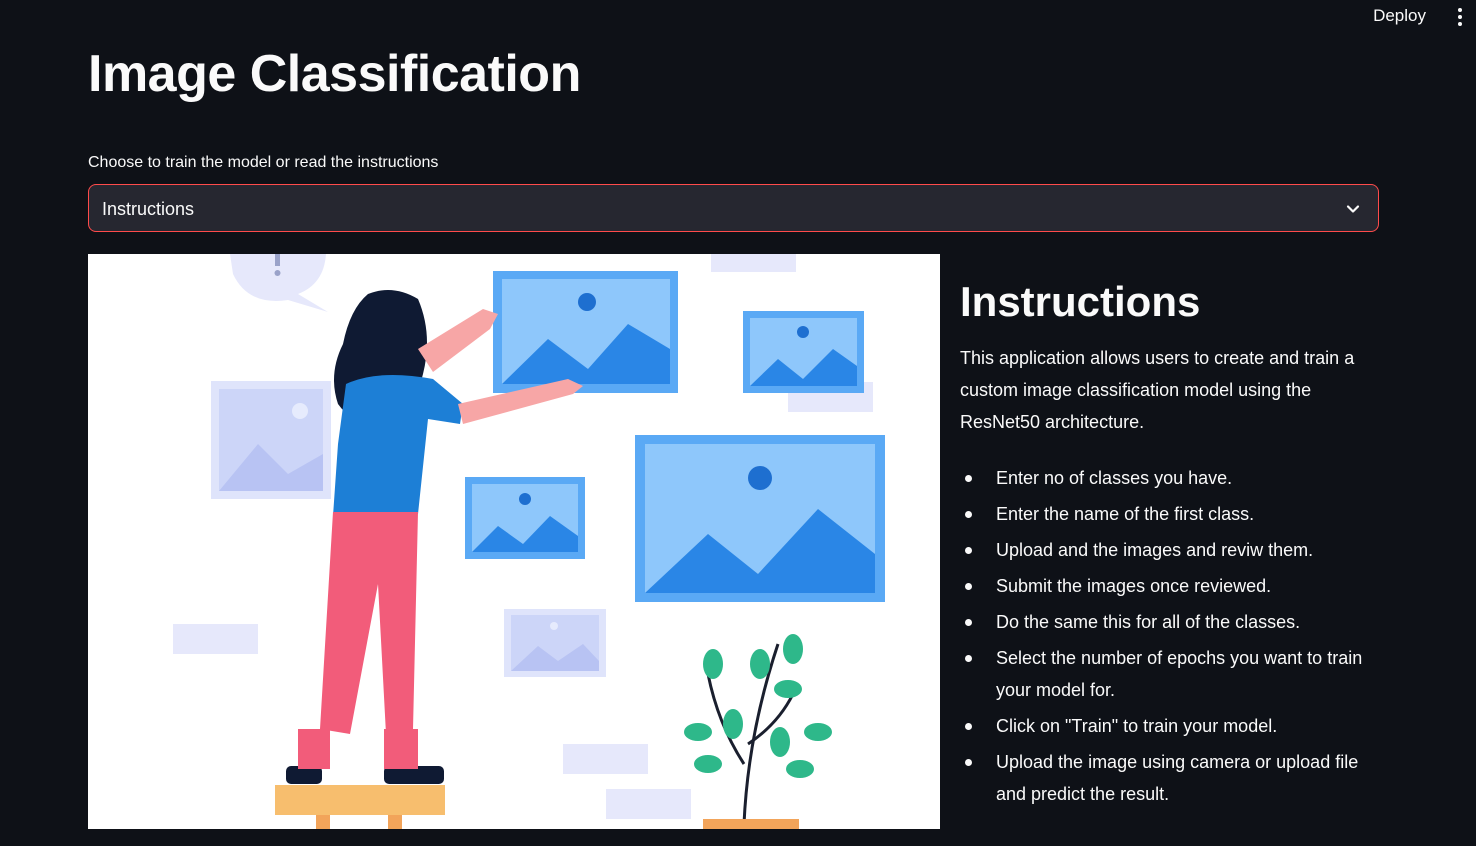 This screenshot has height=846, width=1476. What do you see at coordinates (334, 74) in the screenshot?
I see `page-title: Image Classification` at bounding box center [334, 74].